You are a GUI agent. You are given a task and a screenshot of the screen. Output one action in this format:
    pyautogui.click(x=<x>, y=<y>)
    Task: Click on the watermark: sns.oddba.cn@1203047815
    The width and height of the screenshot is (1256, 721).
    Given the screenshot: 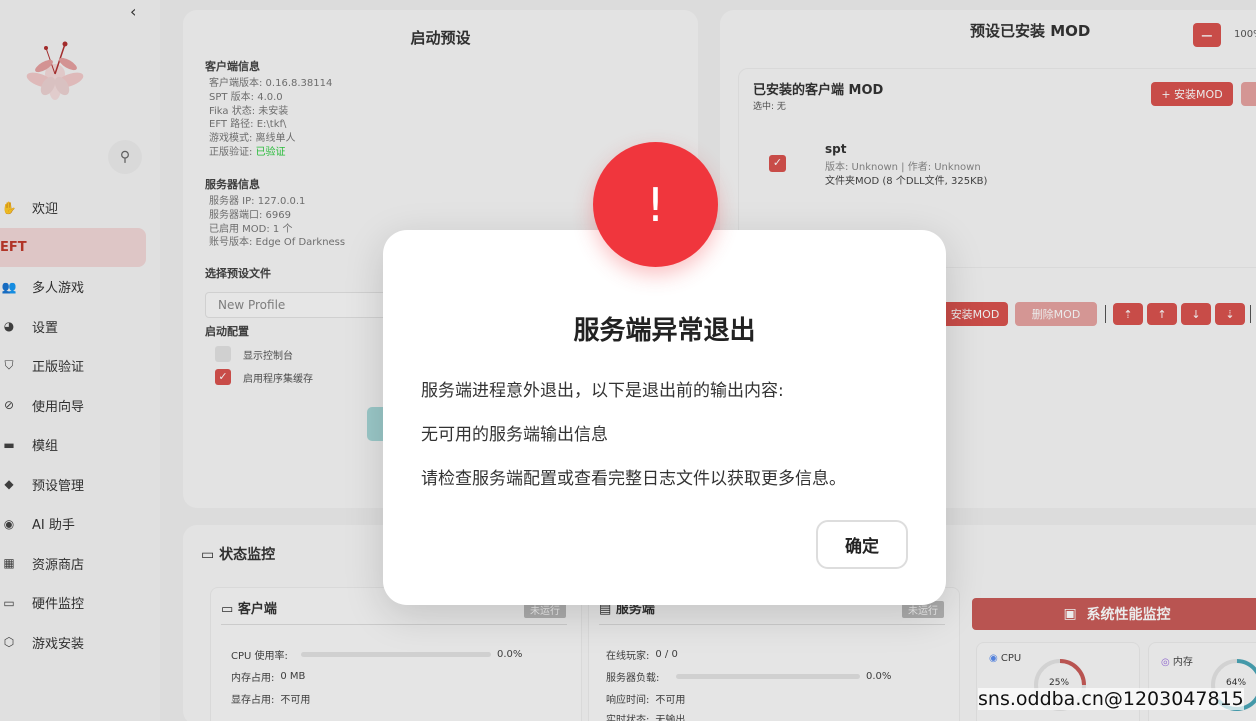 What is the action you would take?
    pyautogui.click(x=1111, y=699)
    